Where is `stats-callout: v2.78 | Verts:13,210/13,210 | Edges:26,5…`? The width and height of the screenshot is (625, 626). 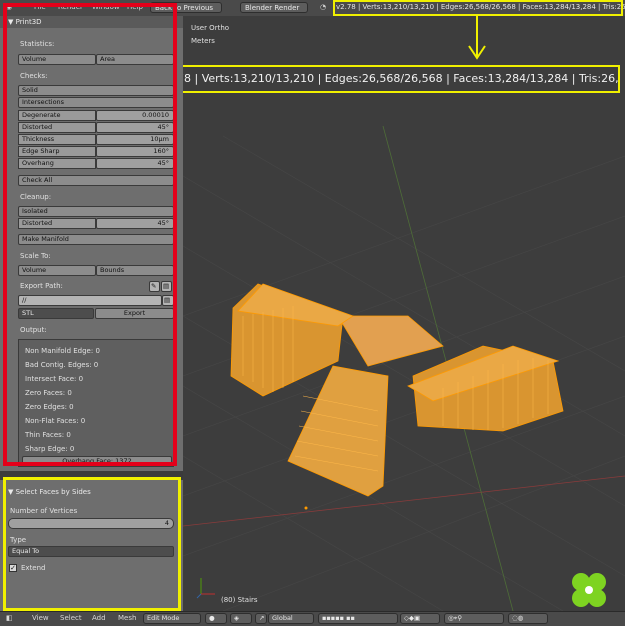 stats-callout: v2.78 | Verts:13,210/13,210 | Edges:26,5… is located at coordinates (387, 79).